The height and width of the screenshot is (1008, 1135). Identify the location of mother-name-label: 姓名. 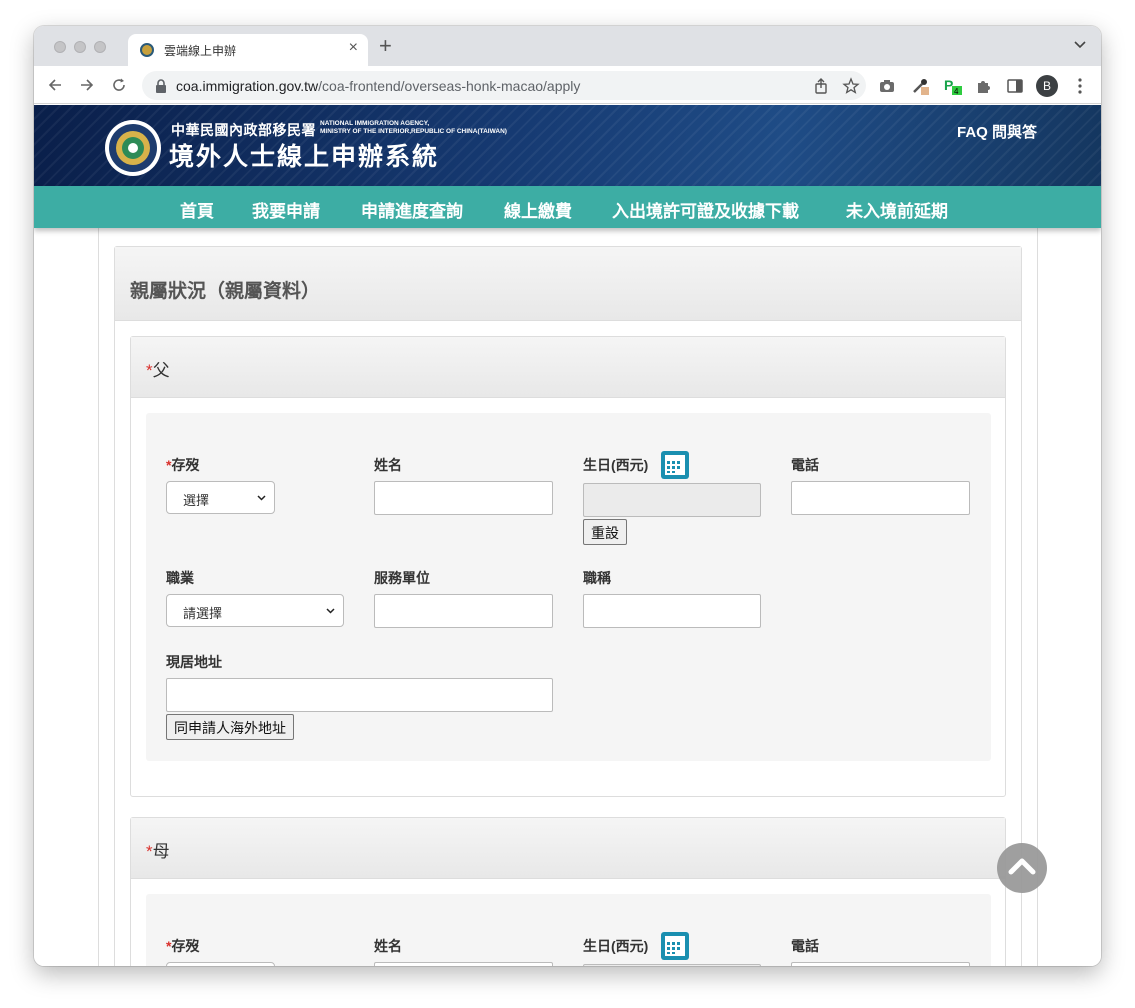
(388, 946).